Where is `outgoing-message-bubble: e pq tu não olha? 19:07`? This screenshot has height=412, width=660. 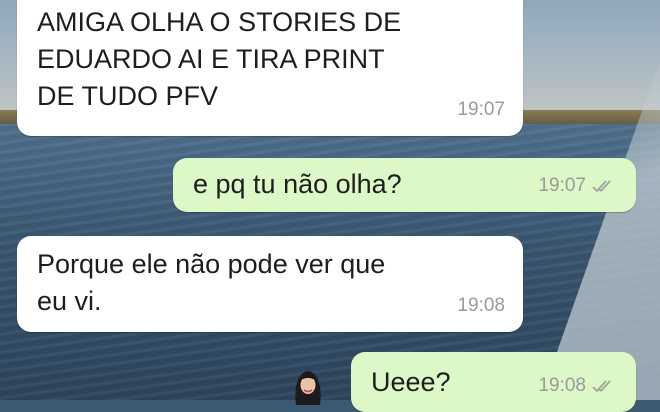 outgoing-message-bubble: e pq tu não olha? 19:07 is located at coordinates (404, 185).